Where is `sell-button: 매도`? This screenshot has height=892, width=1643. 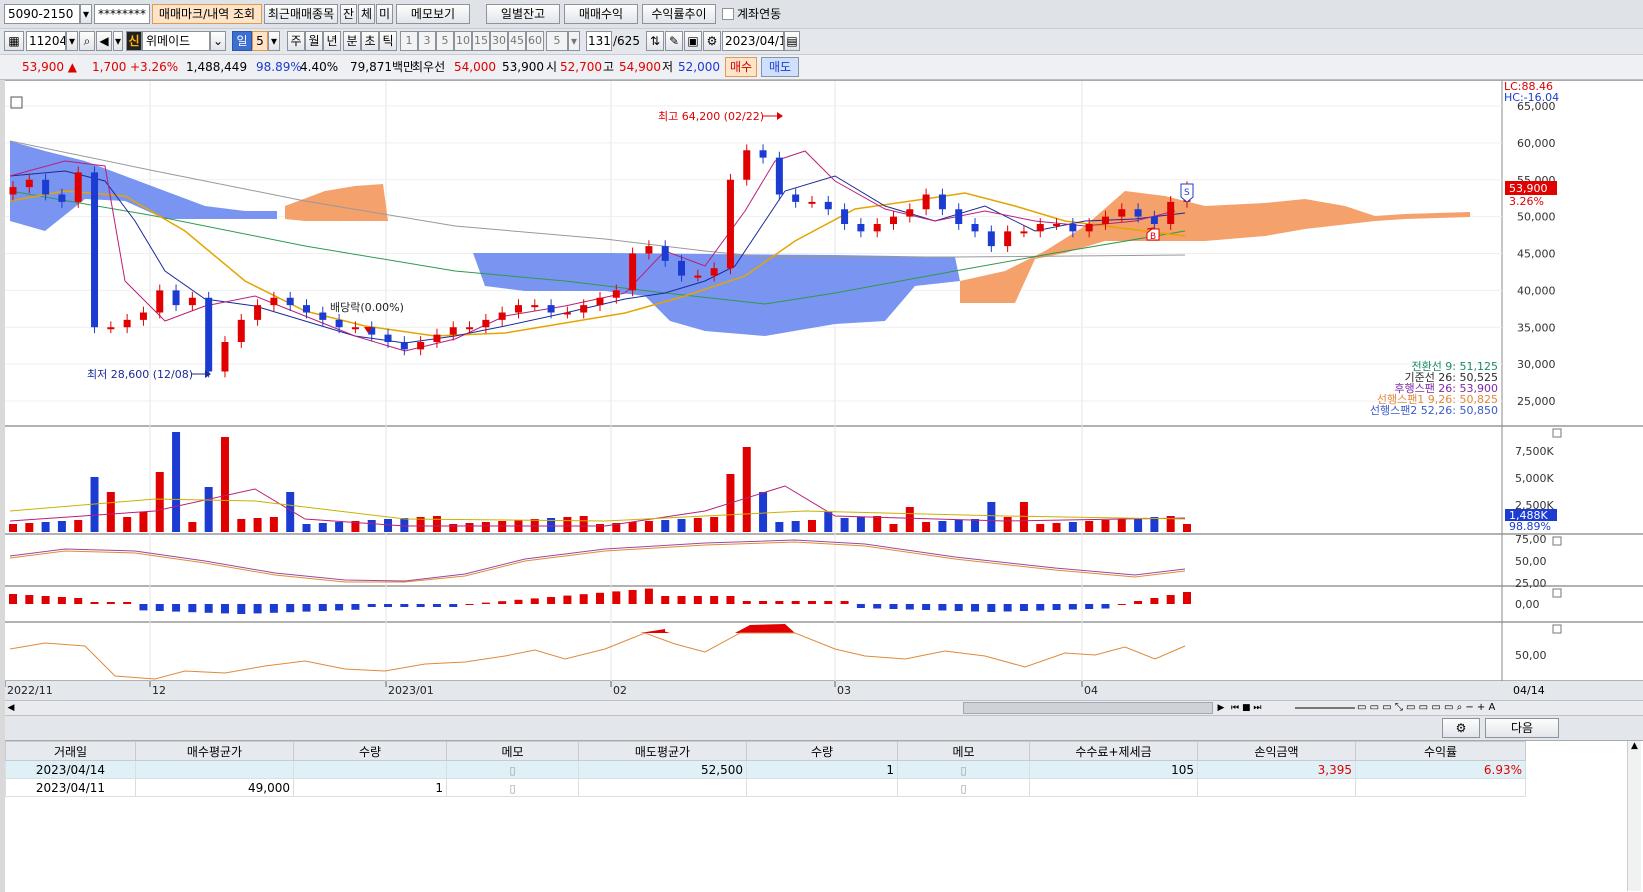 sell-button: 매도 is located at coordinates (780, 67).